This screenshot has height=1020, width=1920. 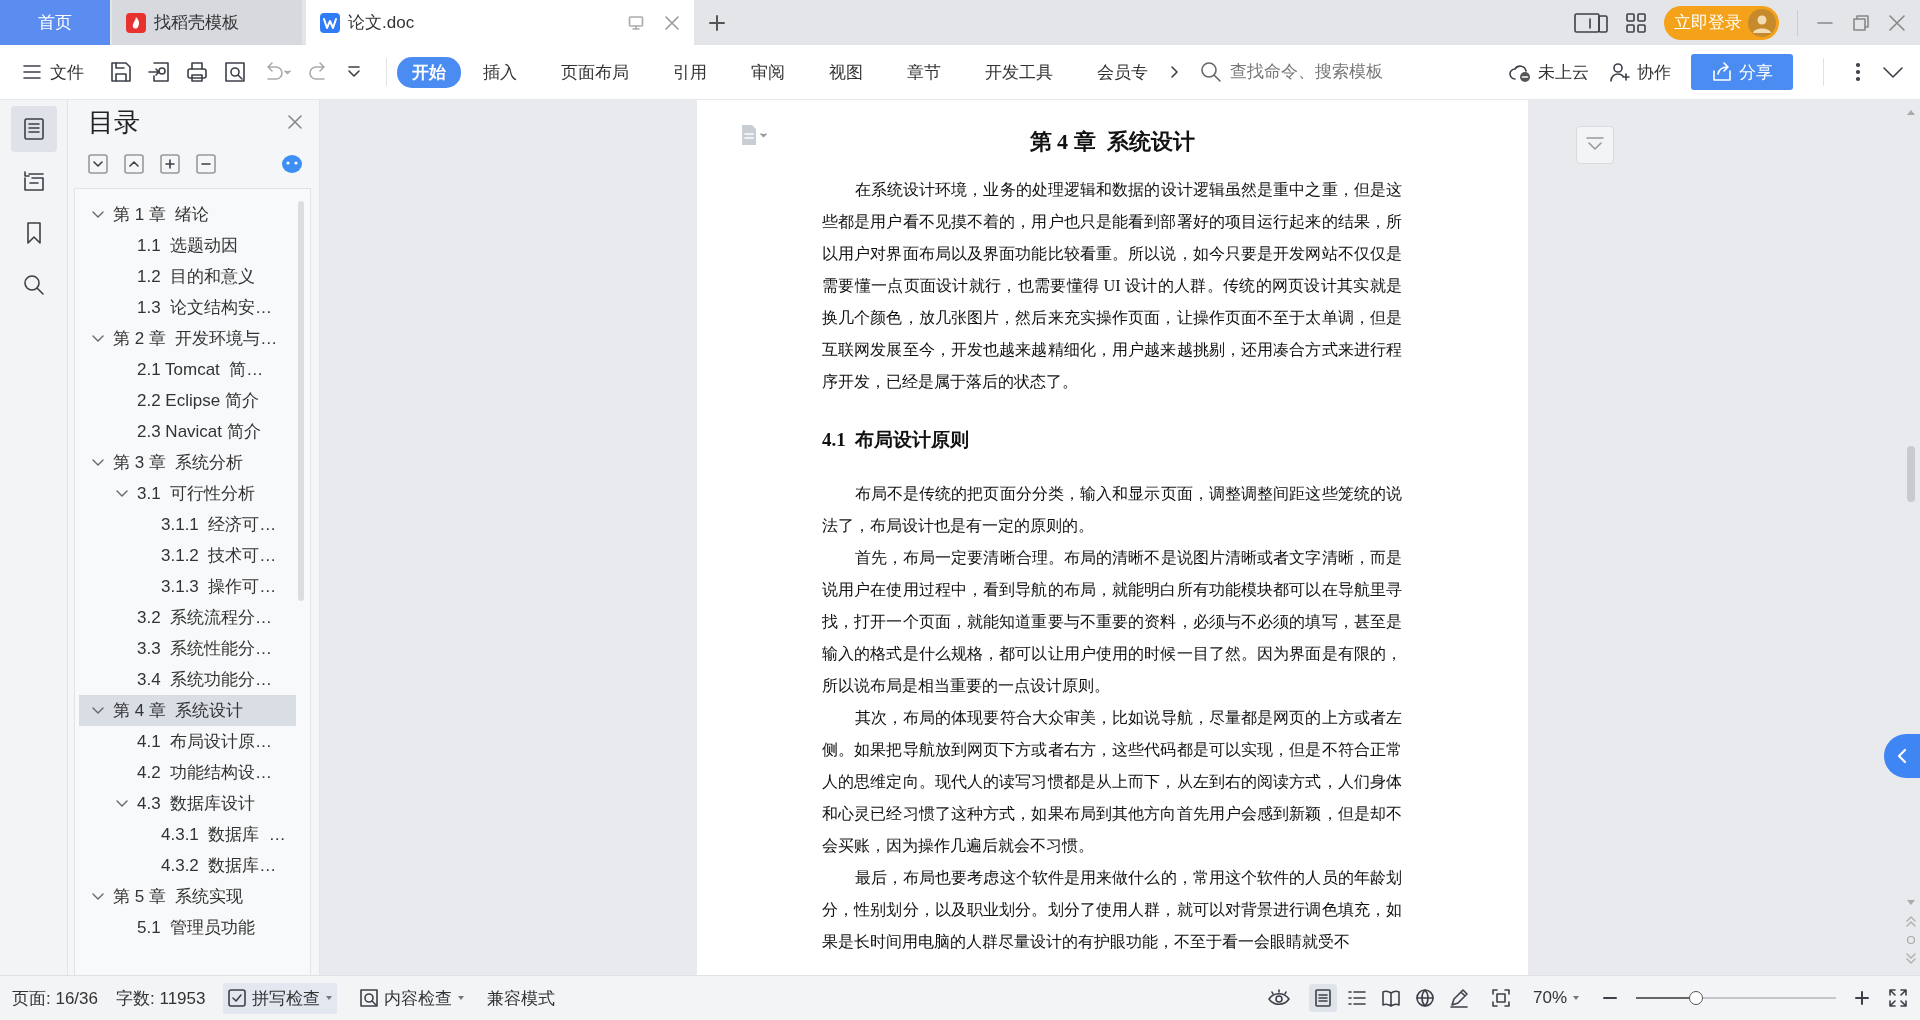 I want to click on export-icon, so click(x=159, y=72).